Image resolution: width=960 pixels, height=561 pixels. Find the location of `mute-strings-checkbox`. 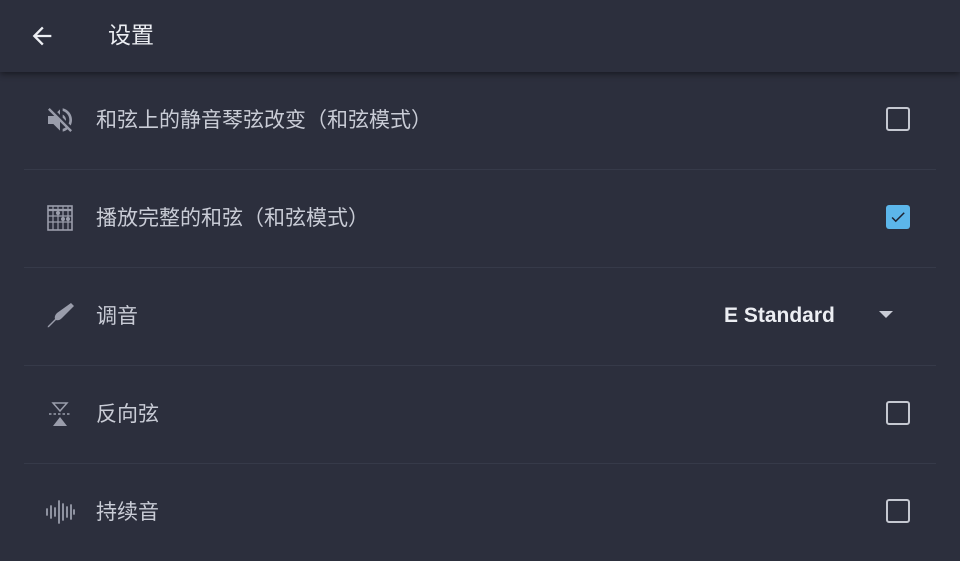

mute-strings-checkbox is located at coordinates (898, 119).